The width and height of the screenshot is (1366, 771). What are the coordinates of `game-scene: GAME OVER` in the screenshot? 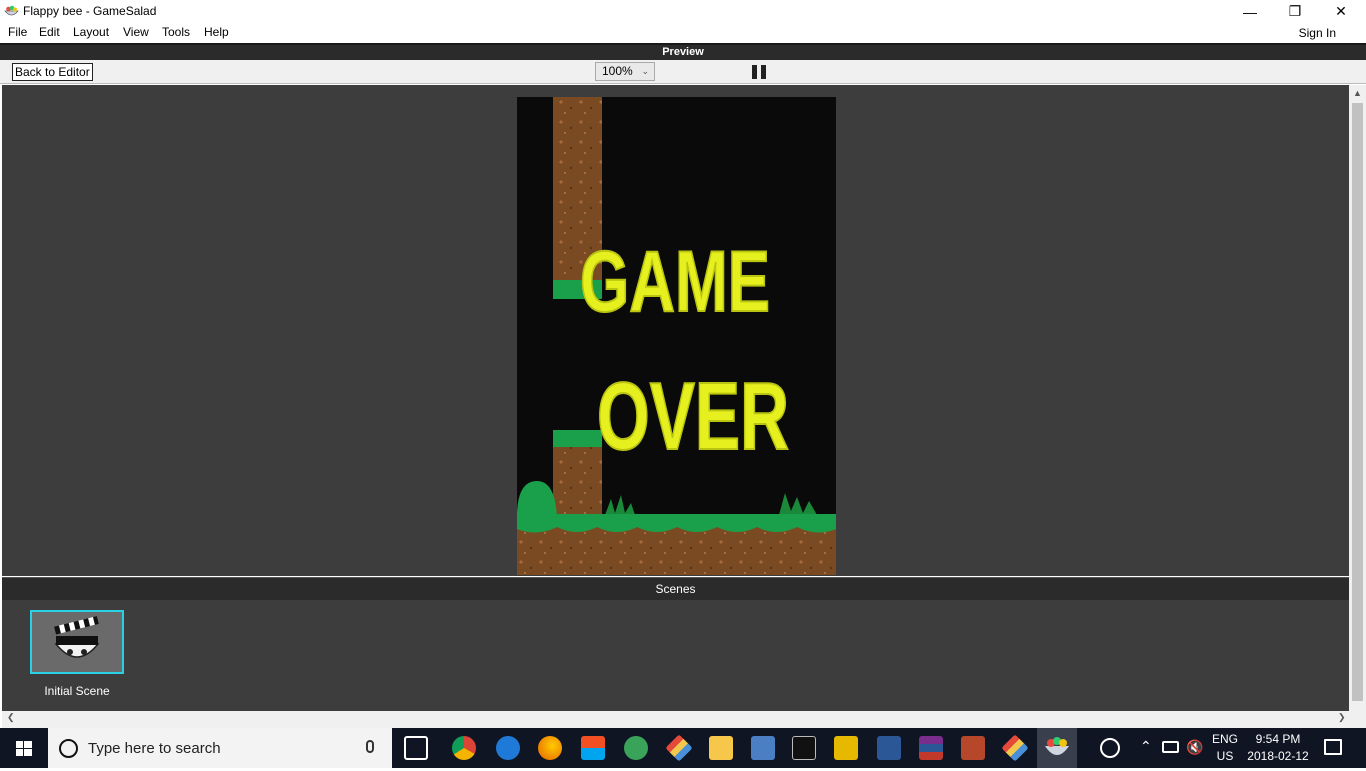 It's located at (676, 336).